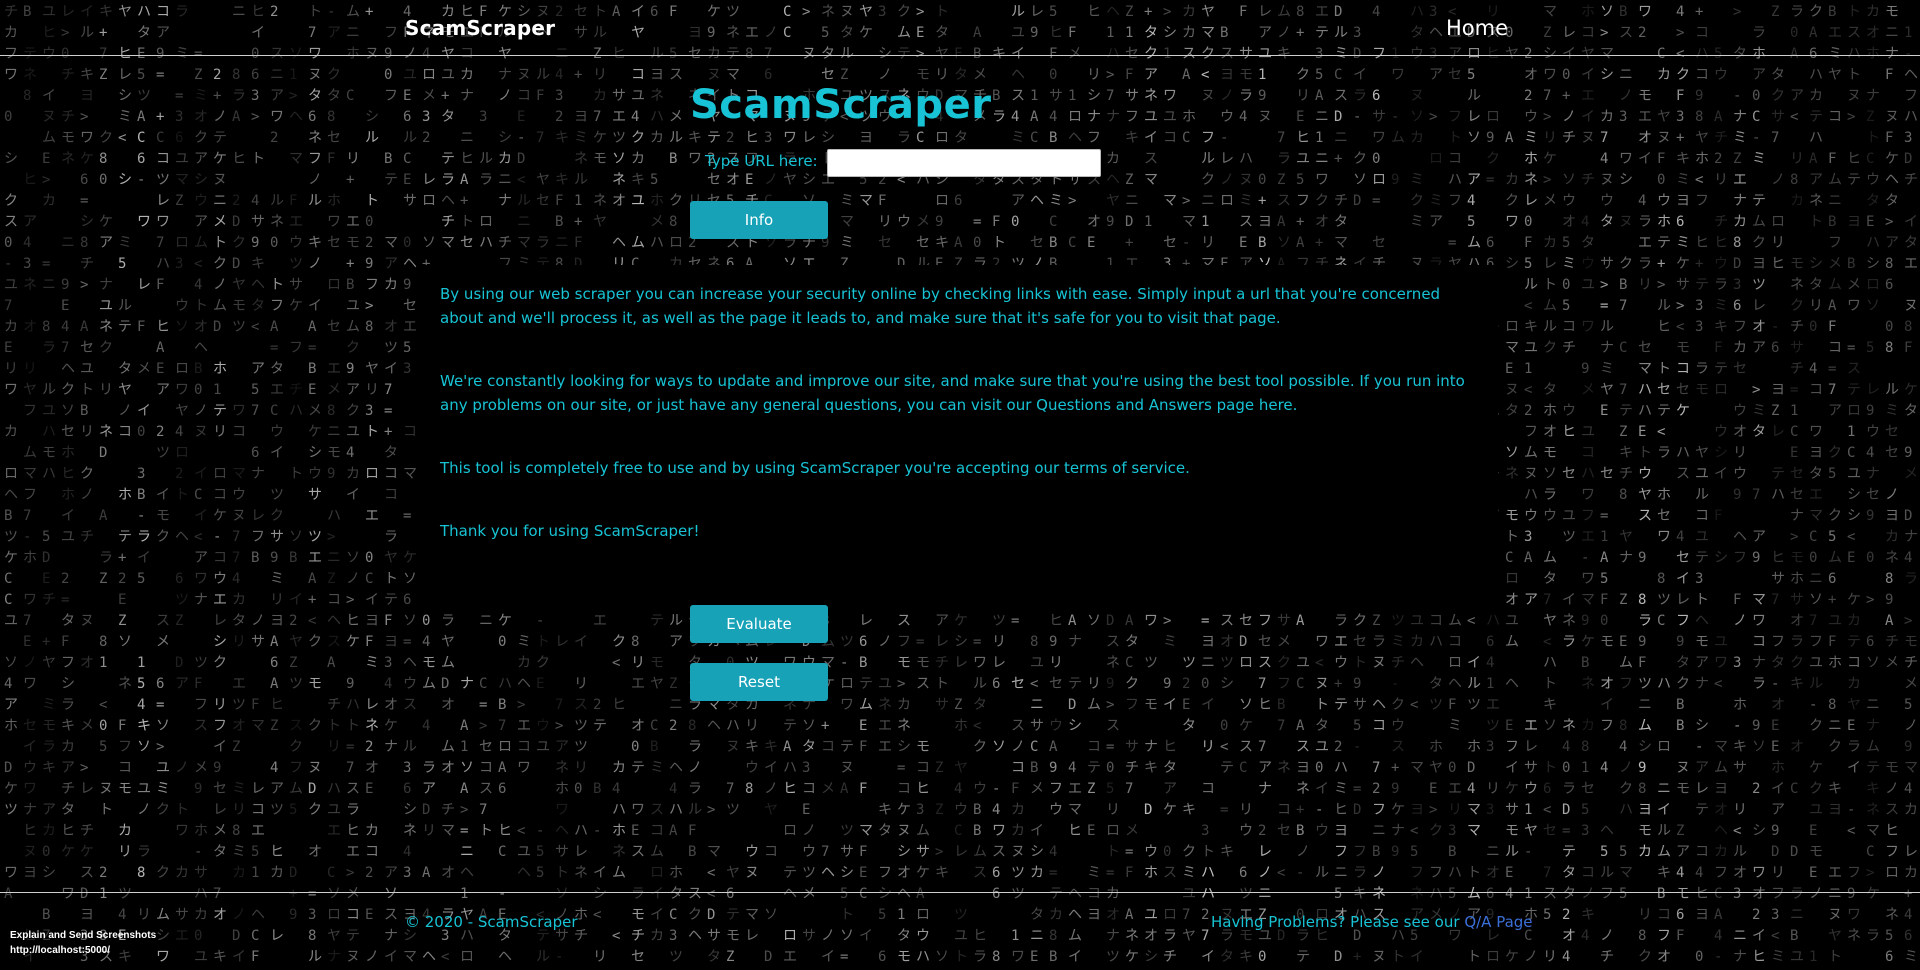  I want to click on top-navbar: ScamScraper Home, so click(960, 28).